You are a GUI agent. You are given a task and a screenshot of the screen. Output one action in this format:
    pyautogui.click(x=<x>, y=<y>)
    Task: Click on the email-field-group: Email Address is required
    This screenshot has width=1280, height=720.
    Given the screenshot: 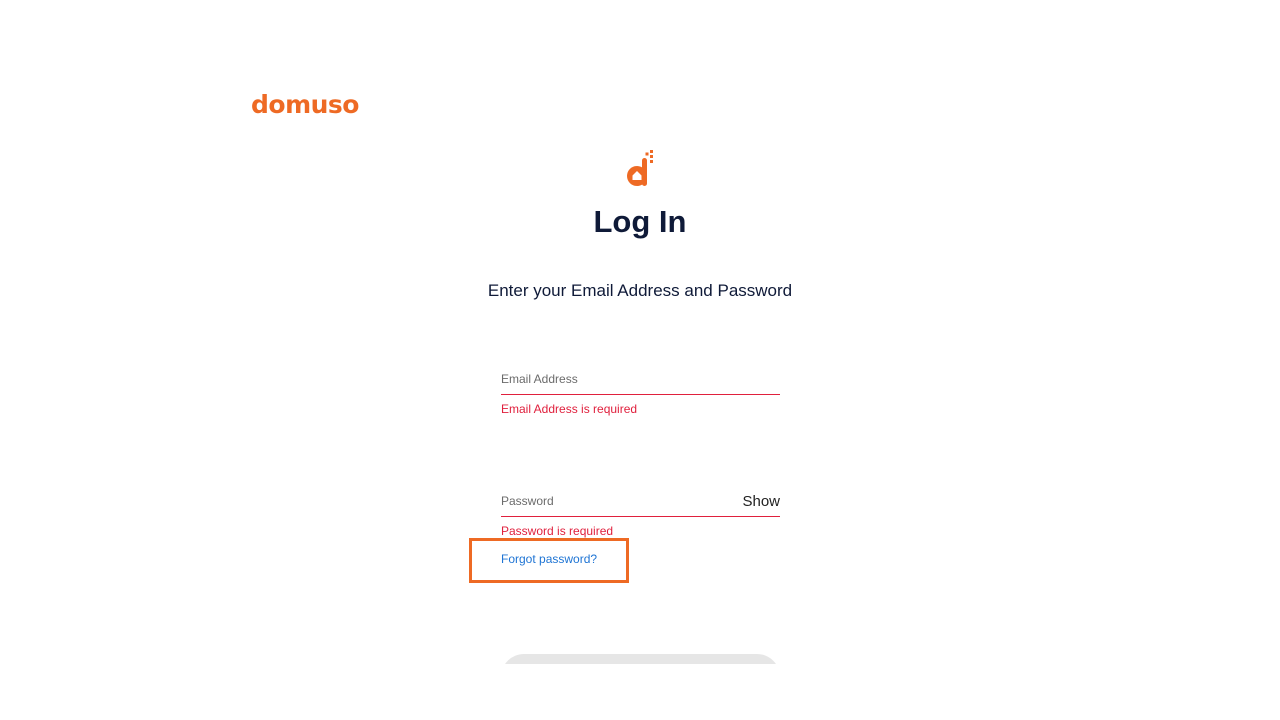 What is the action you would take?
    pyautogui.click(x=640, y=393)
    